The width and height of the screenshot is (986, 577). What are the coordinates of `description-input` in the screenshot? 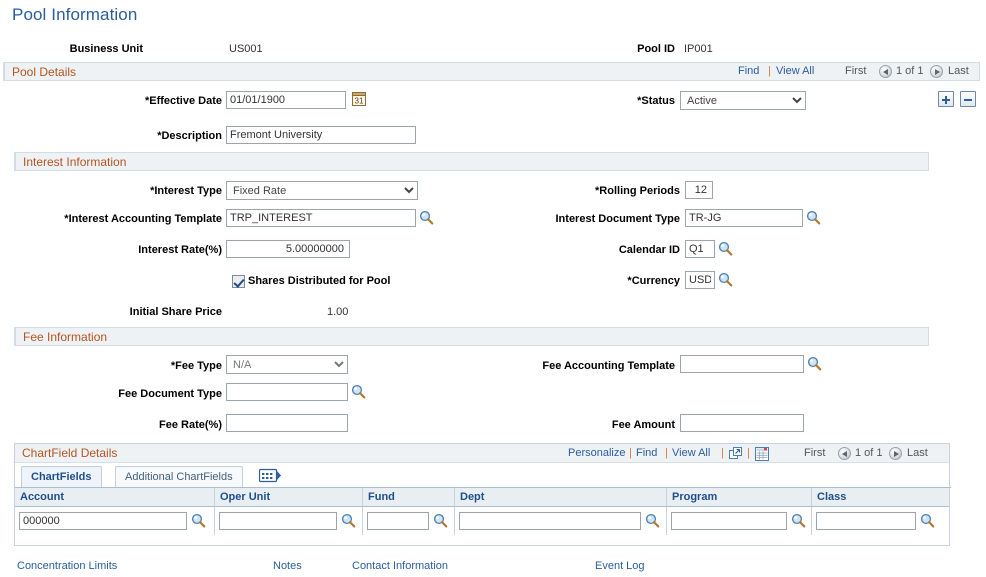 It's located at (321, 135).